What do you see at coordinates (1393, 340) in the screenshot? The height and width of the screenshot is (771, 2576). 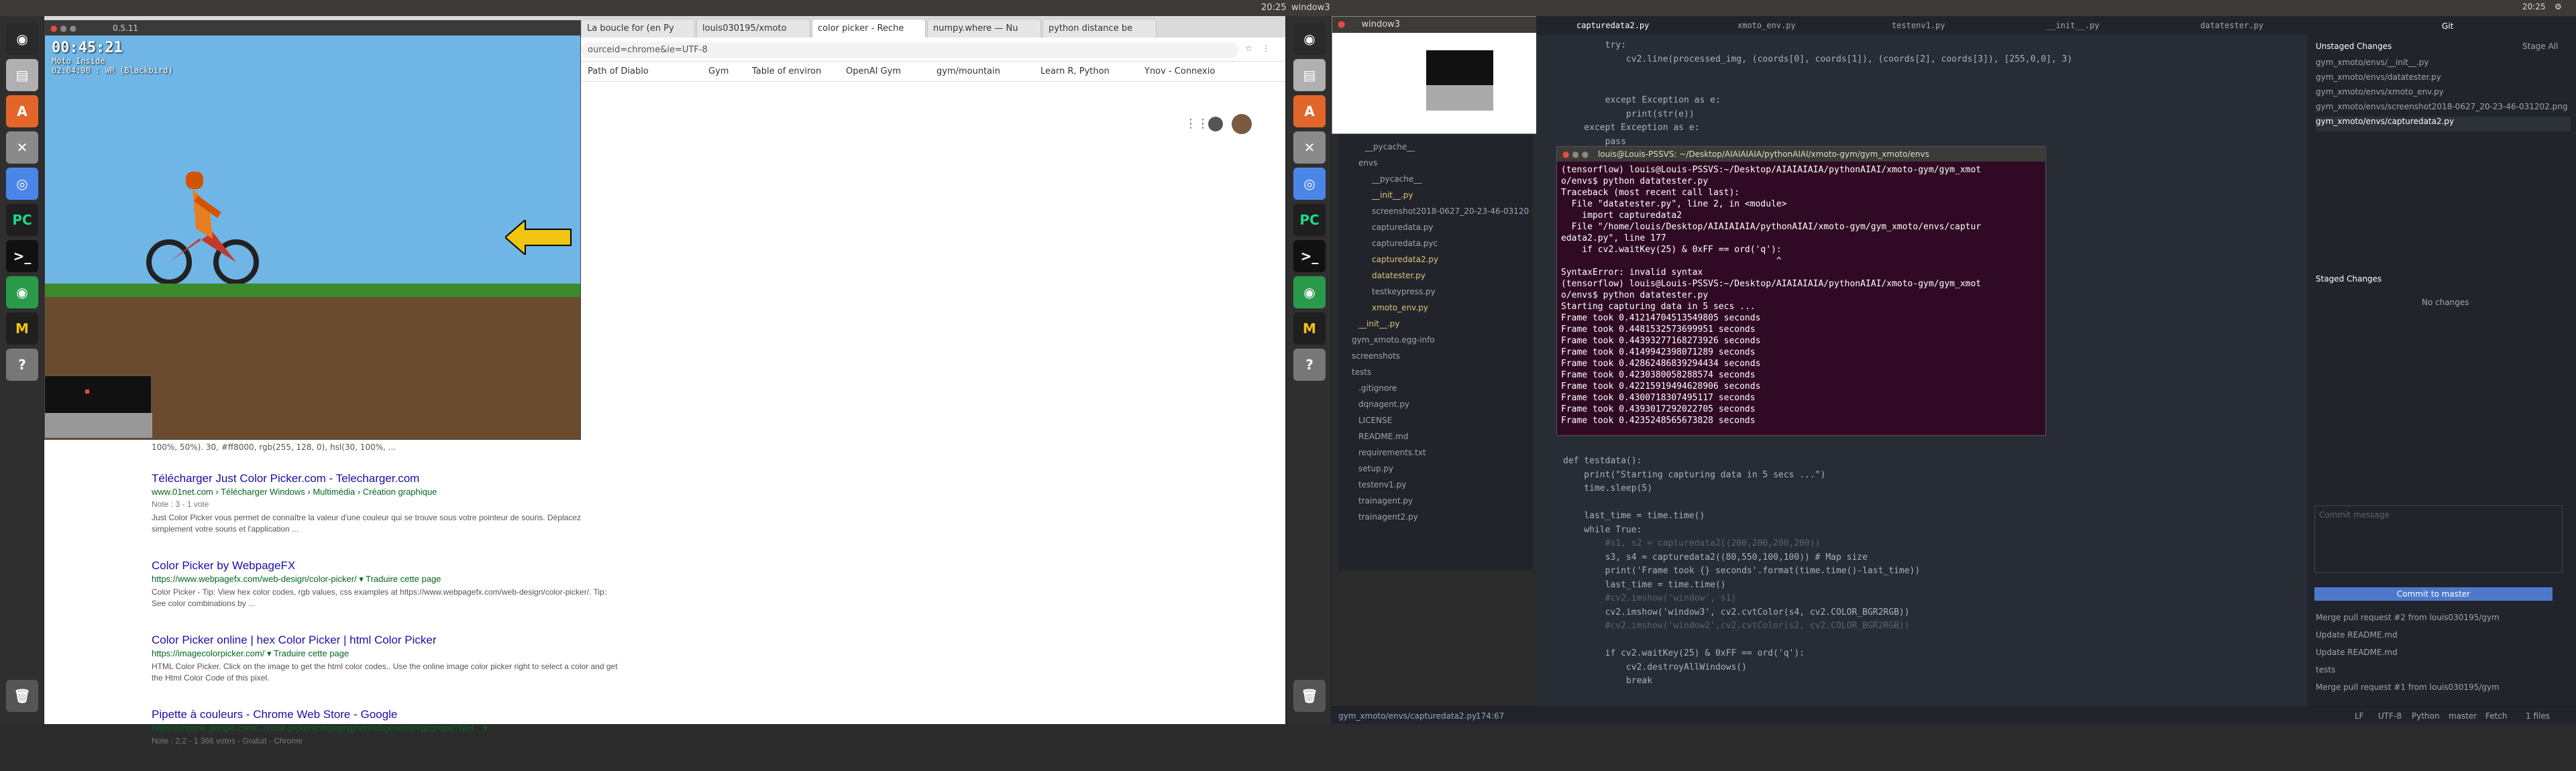 I see `file-tree-item: gym_xmoto.egg-info` at bounding box center [1393, 340].